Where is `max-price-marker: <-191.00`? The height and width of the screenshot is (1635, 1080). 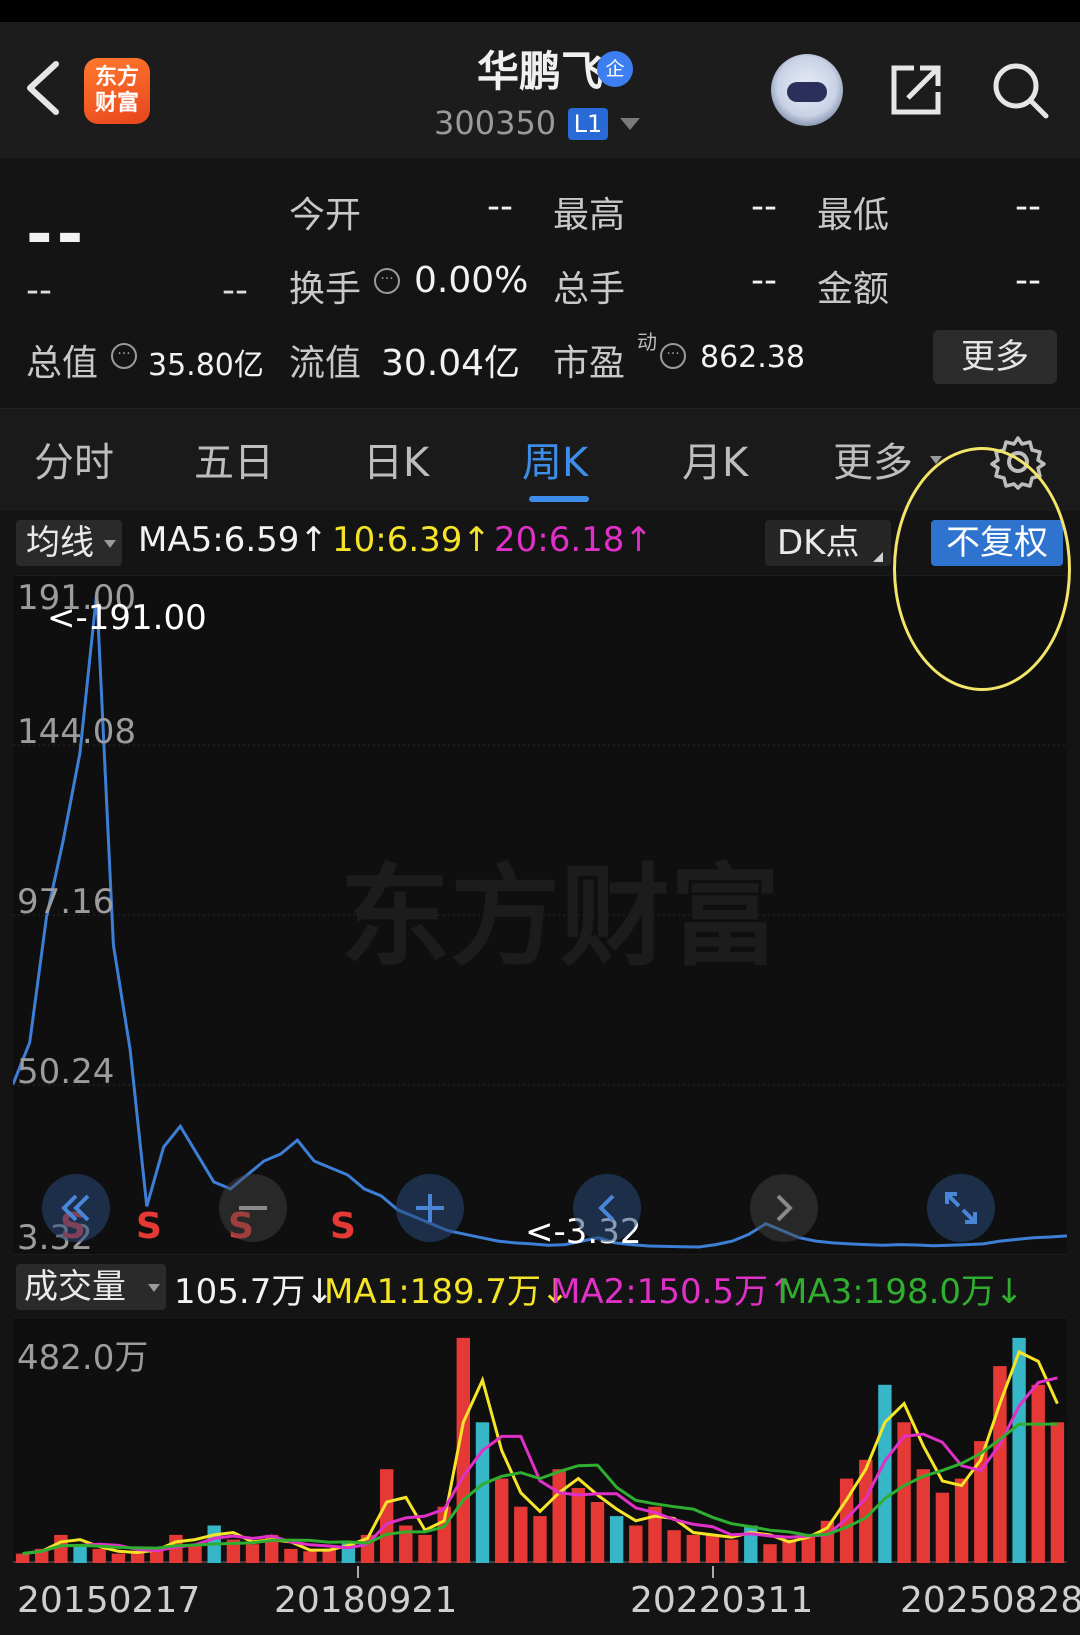 max-price-marker: <-191.00 is located at coordinates (127, 618).